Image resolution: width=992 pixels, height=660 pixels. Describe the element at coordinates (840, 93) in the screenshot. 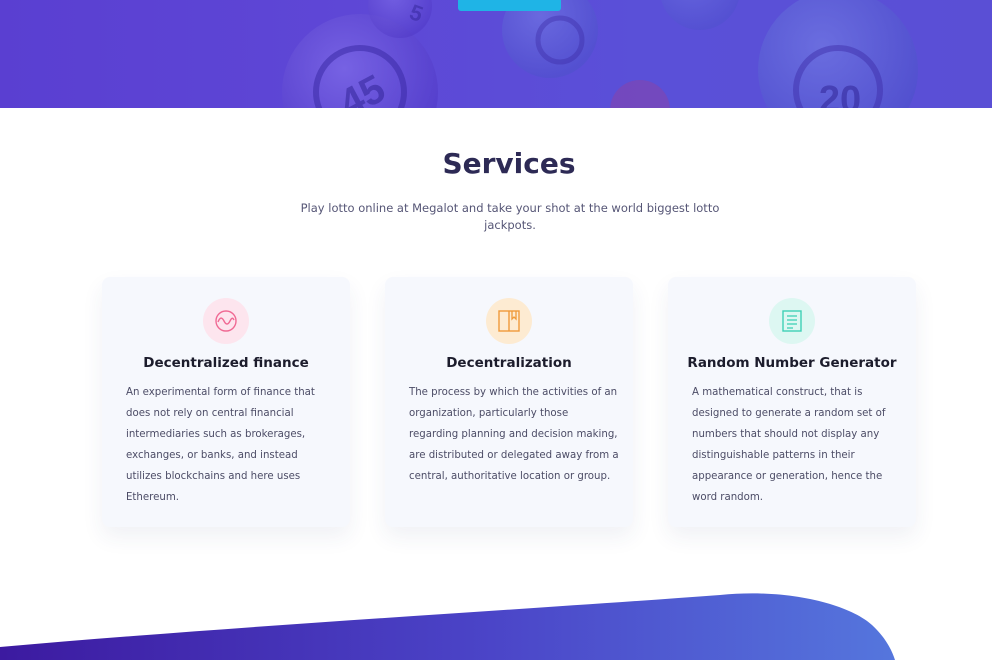

I see `svg-text: 20` at that location.